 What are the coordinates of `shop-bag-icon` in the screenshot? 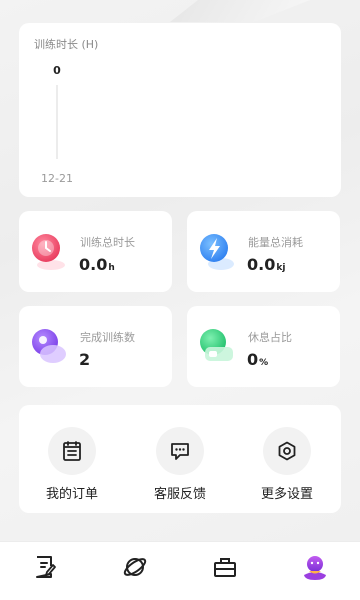 It's located at (225, 567).